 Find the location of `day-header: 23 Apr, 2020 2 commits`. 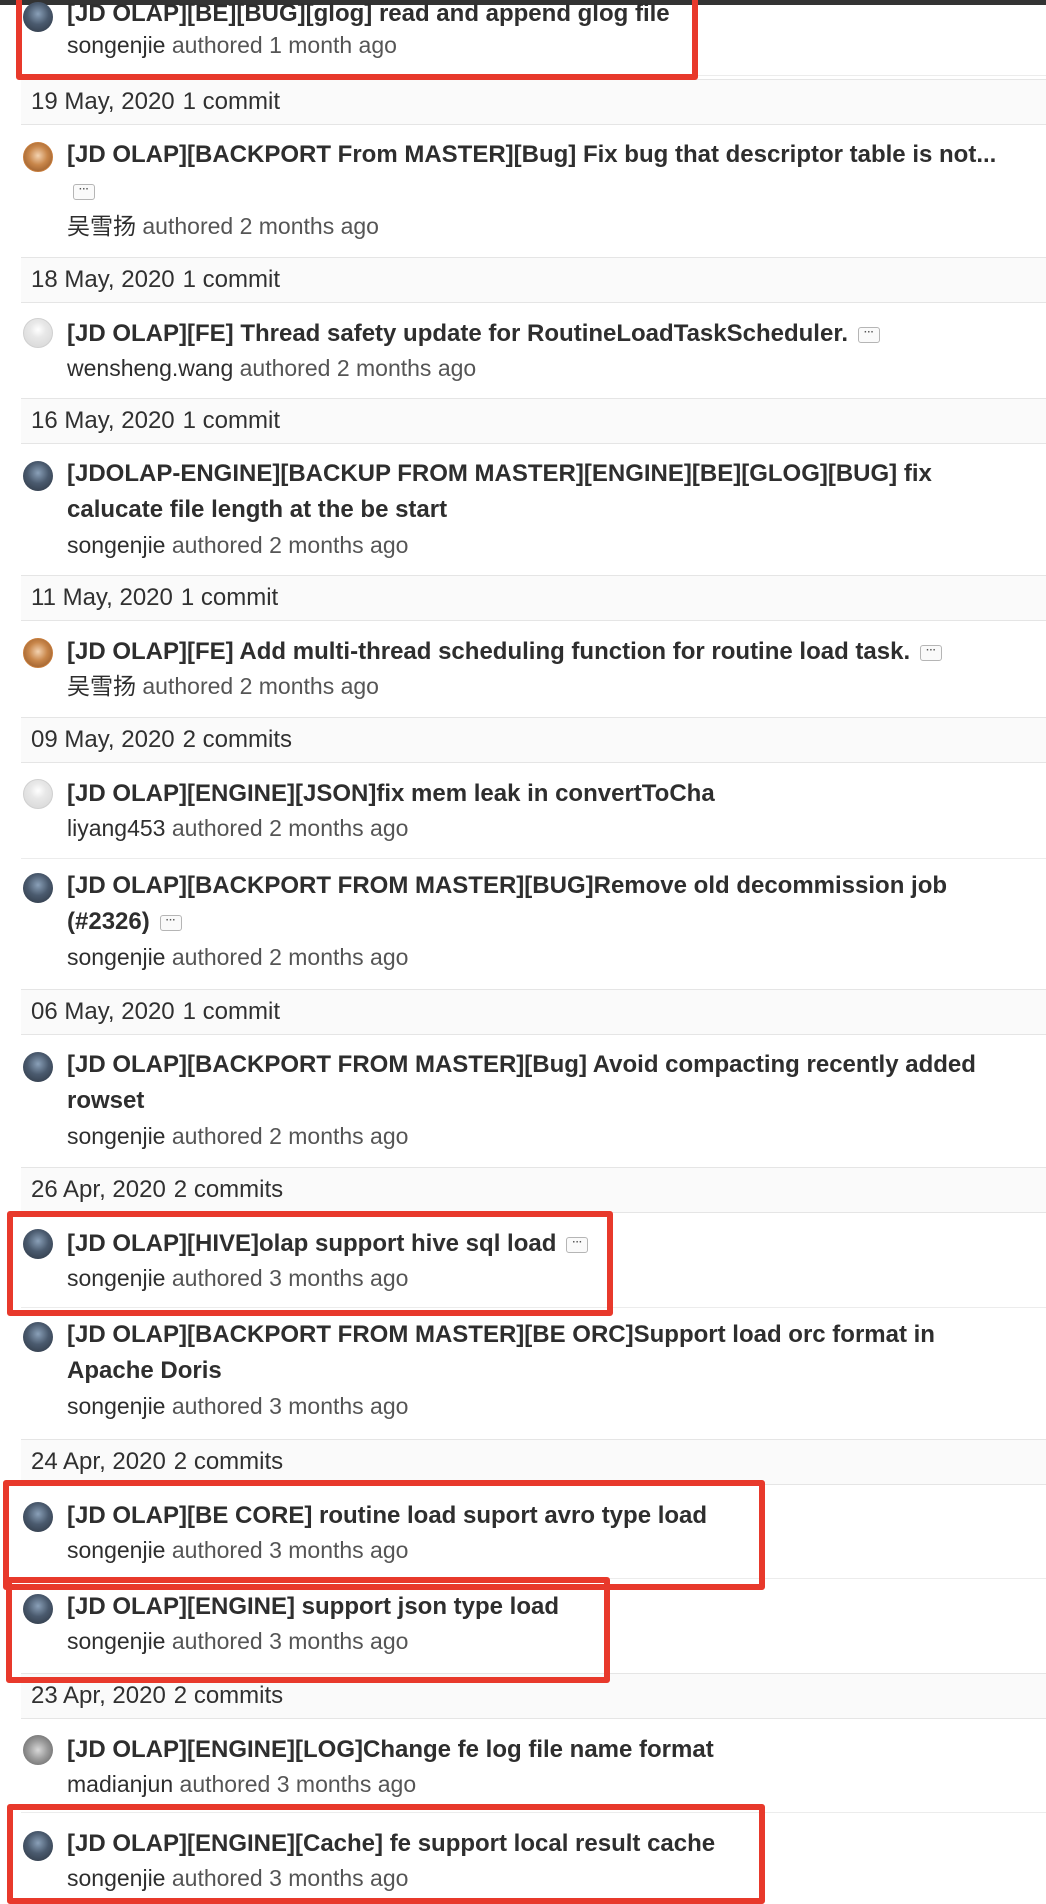

day-header: 23 Apr, 2020 2 commits is located at coordinates (533, 1696).